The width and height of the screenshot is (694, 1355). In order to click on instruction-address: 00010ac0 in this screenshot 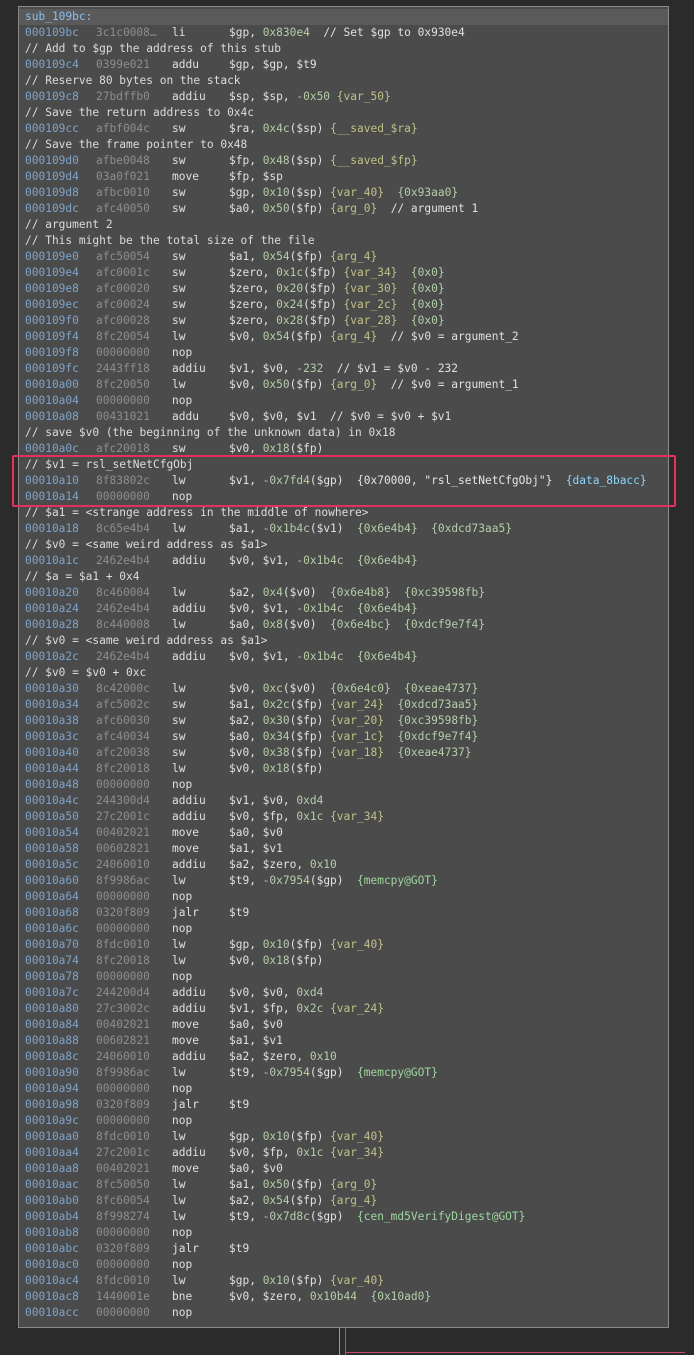, I will do `click(52, 1265)`.